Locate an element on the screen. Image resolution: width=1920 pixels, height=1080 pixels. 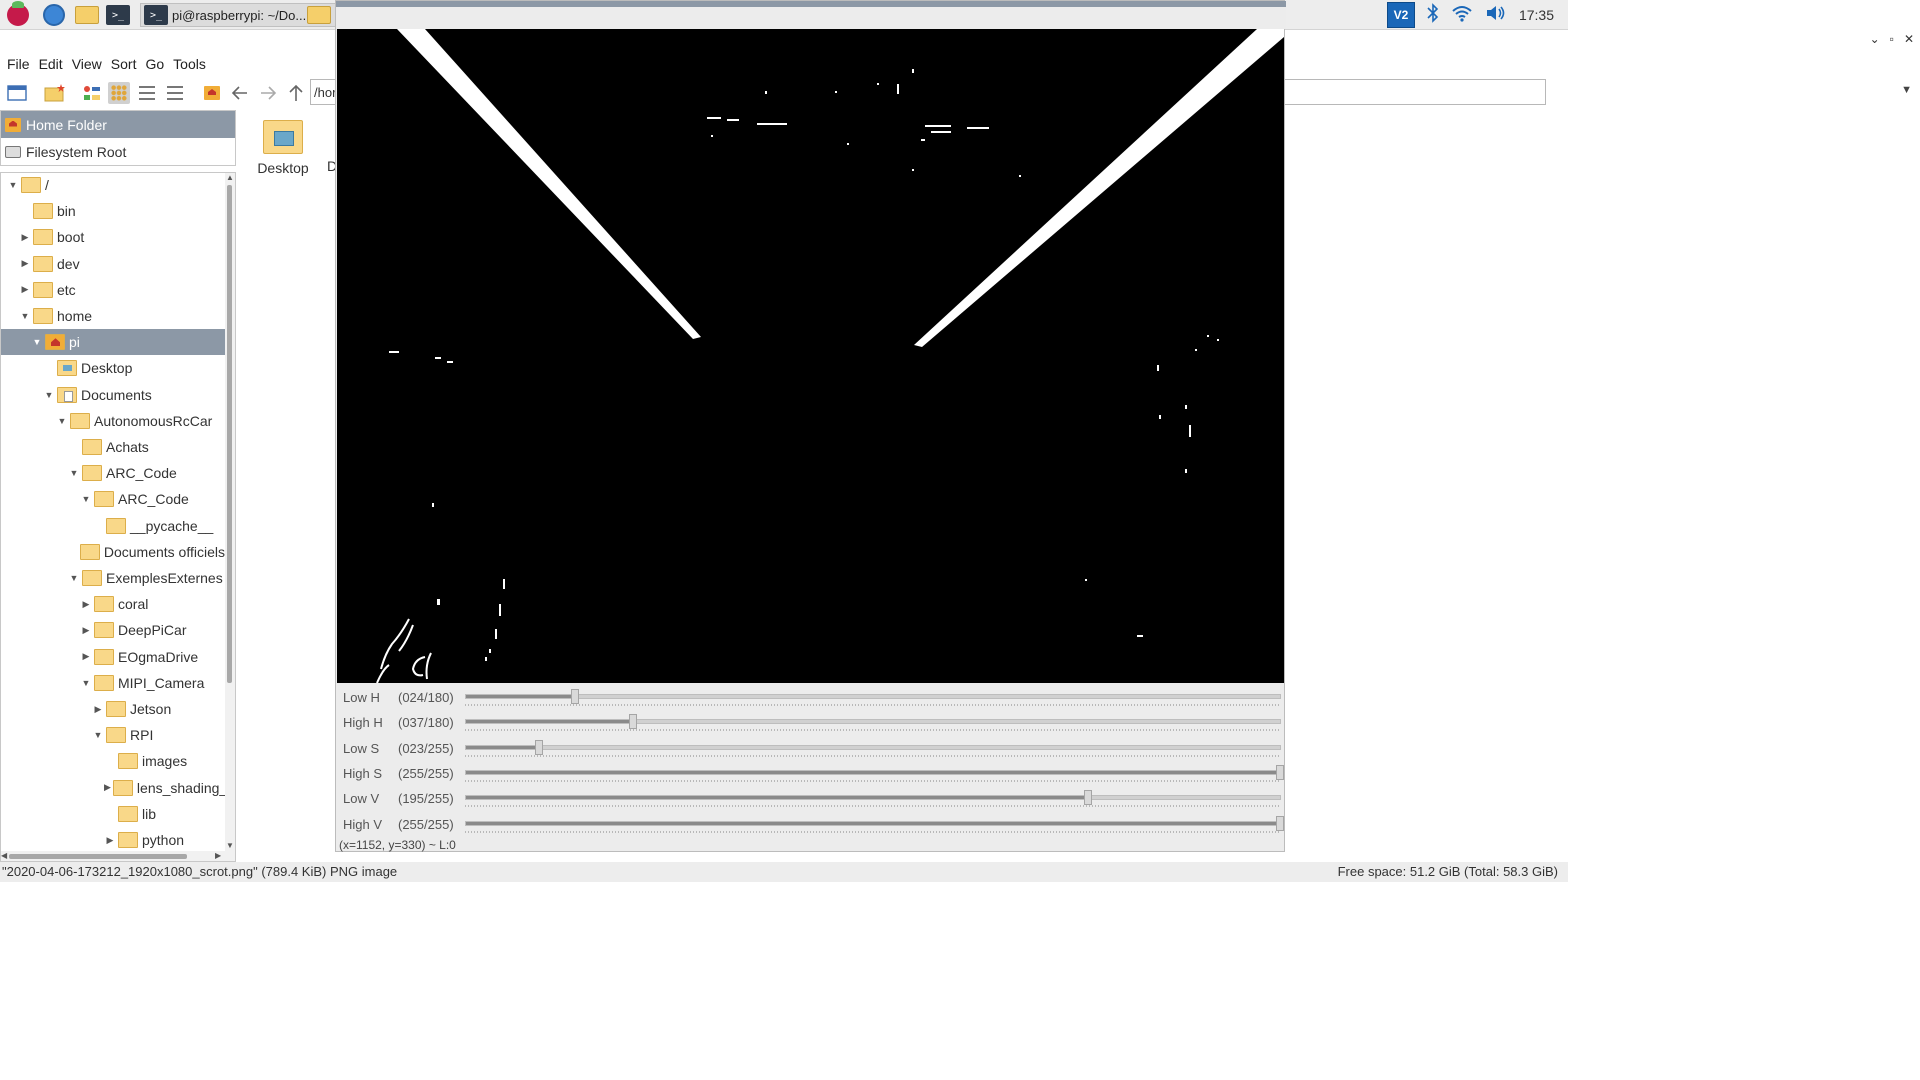
menu-sort: Sort is located at coordinates (125, 64).